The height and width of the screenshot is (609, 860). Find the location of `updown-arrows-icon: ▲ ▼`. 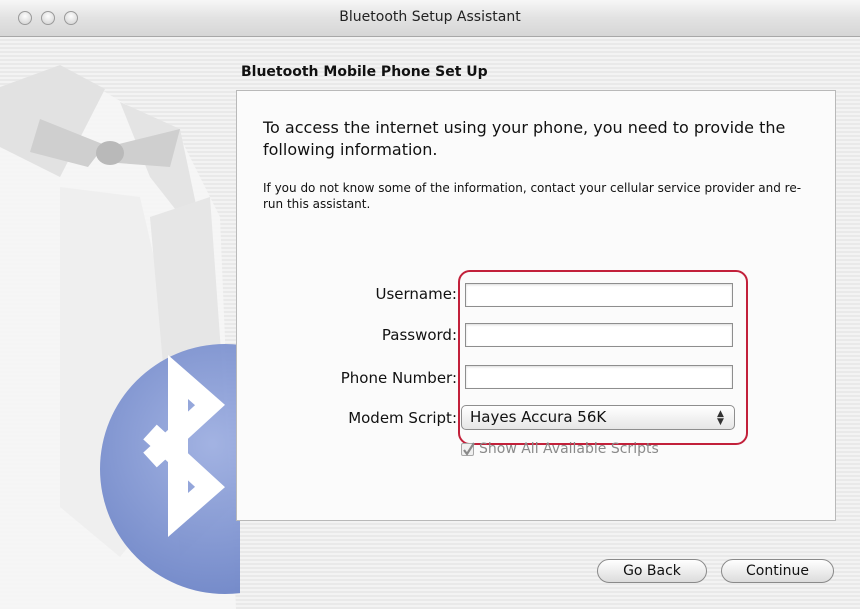

updown-arrows-icon: ▲ ▼ is located at coordinates (720, 418).